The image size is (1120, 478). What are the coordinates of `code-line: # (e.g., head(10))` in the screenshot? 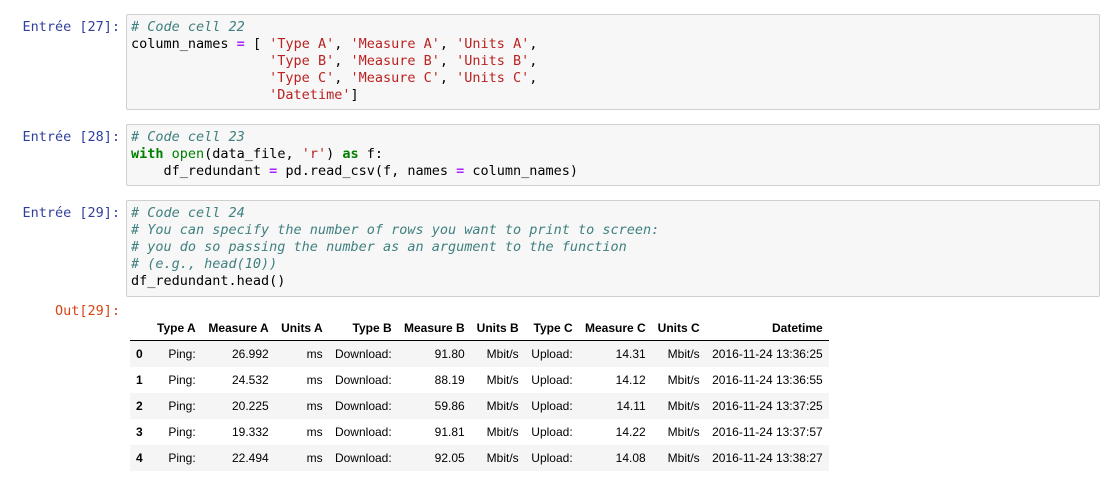 It's located at (613, 264).